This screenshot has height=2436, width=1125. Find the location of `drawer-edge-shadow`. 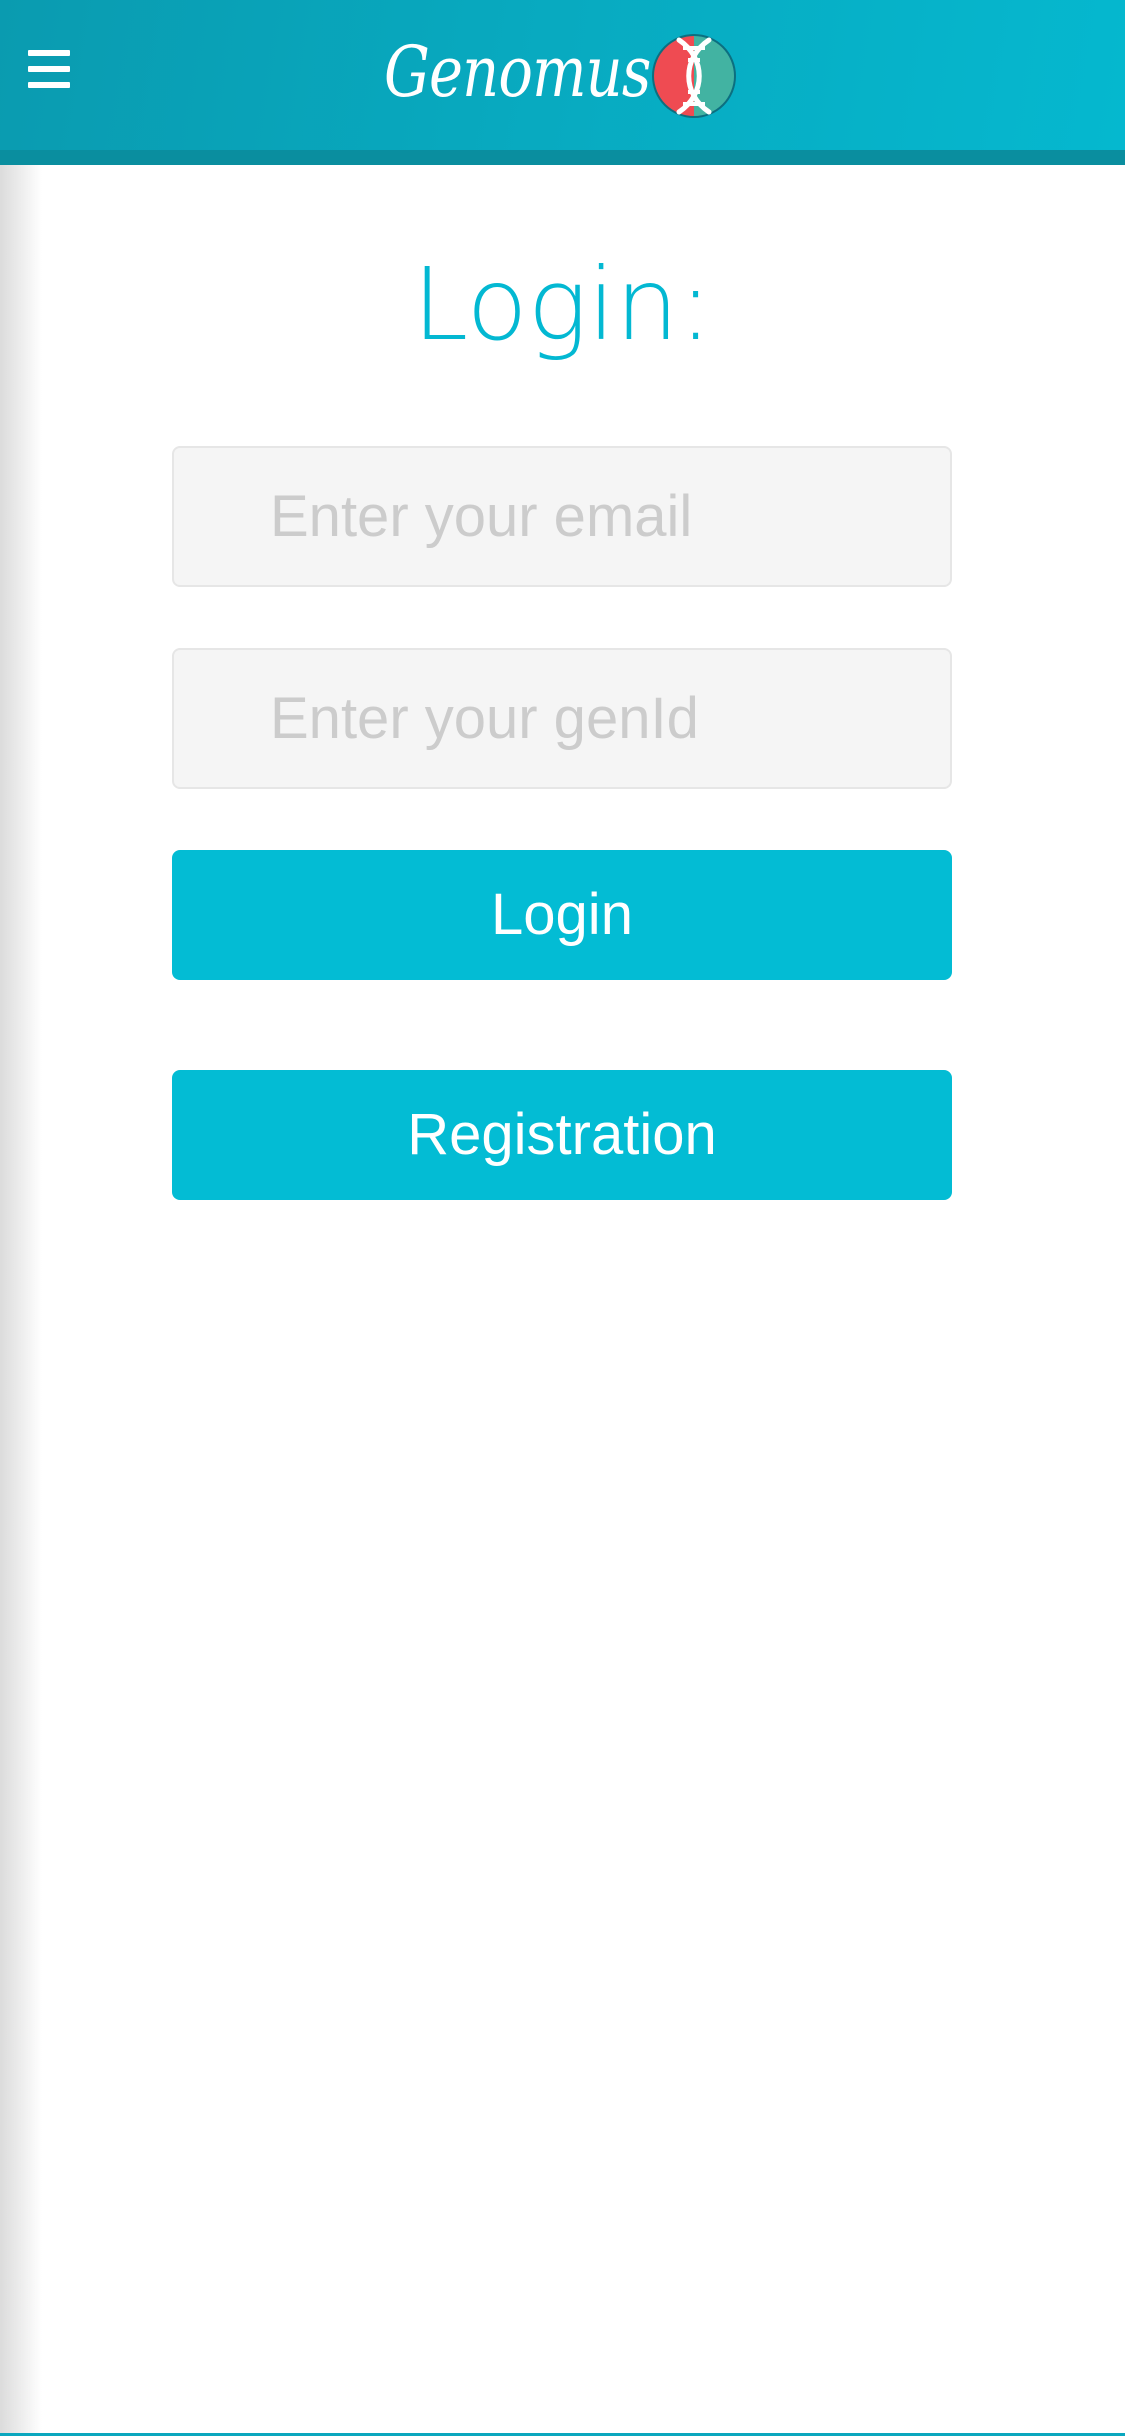

drawer-edge-shadow is located at coordinates (21, 1300).